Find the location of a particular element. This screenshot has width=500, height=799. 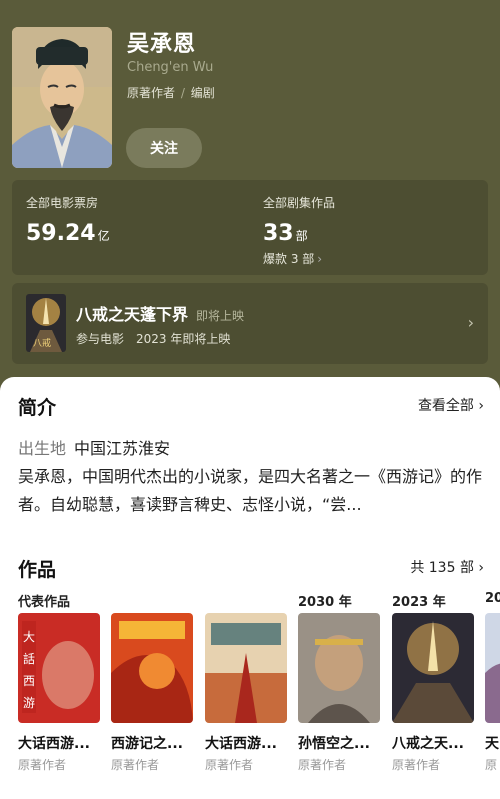

birthplace: 出生地 中国江苏淮安 is located at coordinates (94, 447).